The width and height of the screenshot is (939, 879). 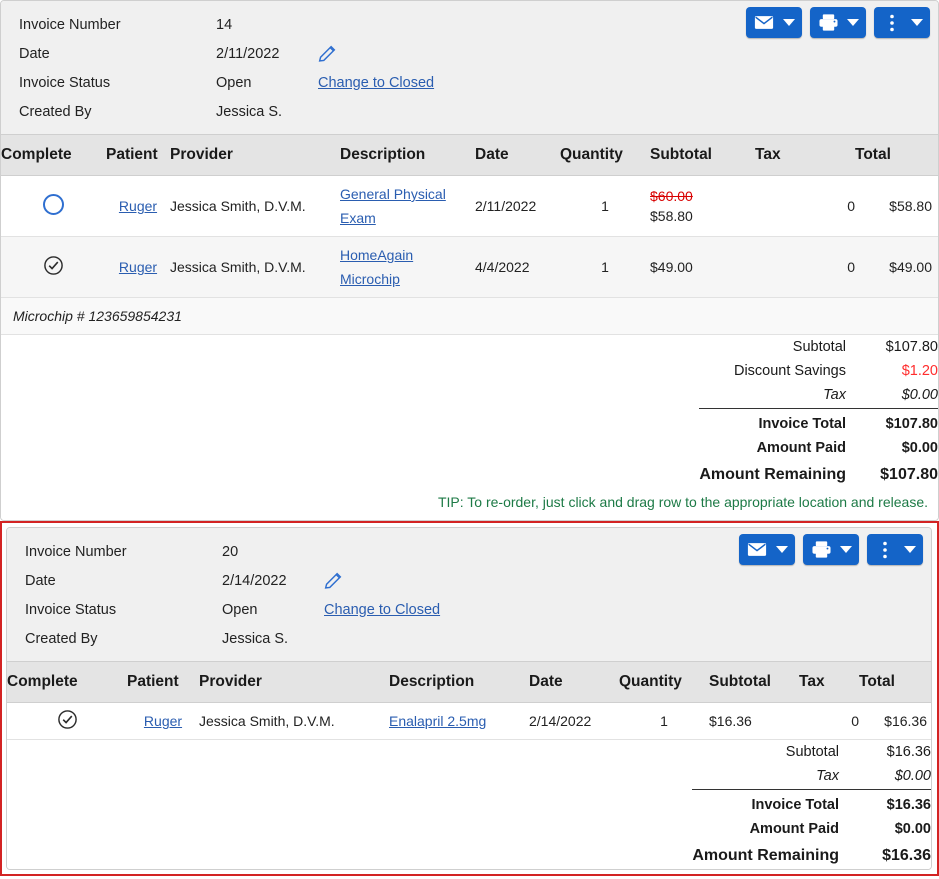 What do you see at coordinates (61, 638) in the screenshot?
I see `label-created-by: Created By` at bounding box center [61, 638].